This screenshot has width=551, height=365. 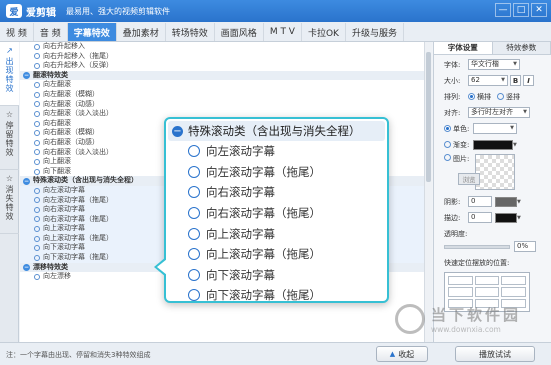 What do you see at coordinates (495, 354) in the screenshot?
I see `play-preview-button: 播放试试` at bounding box center [495, 354].